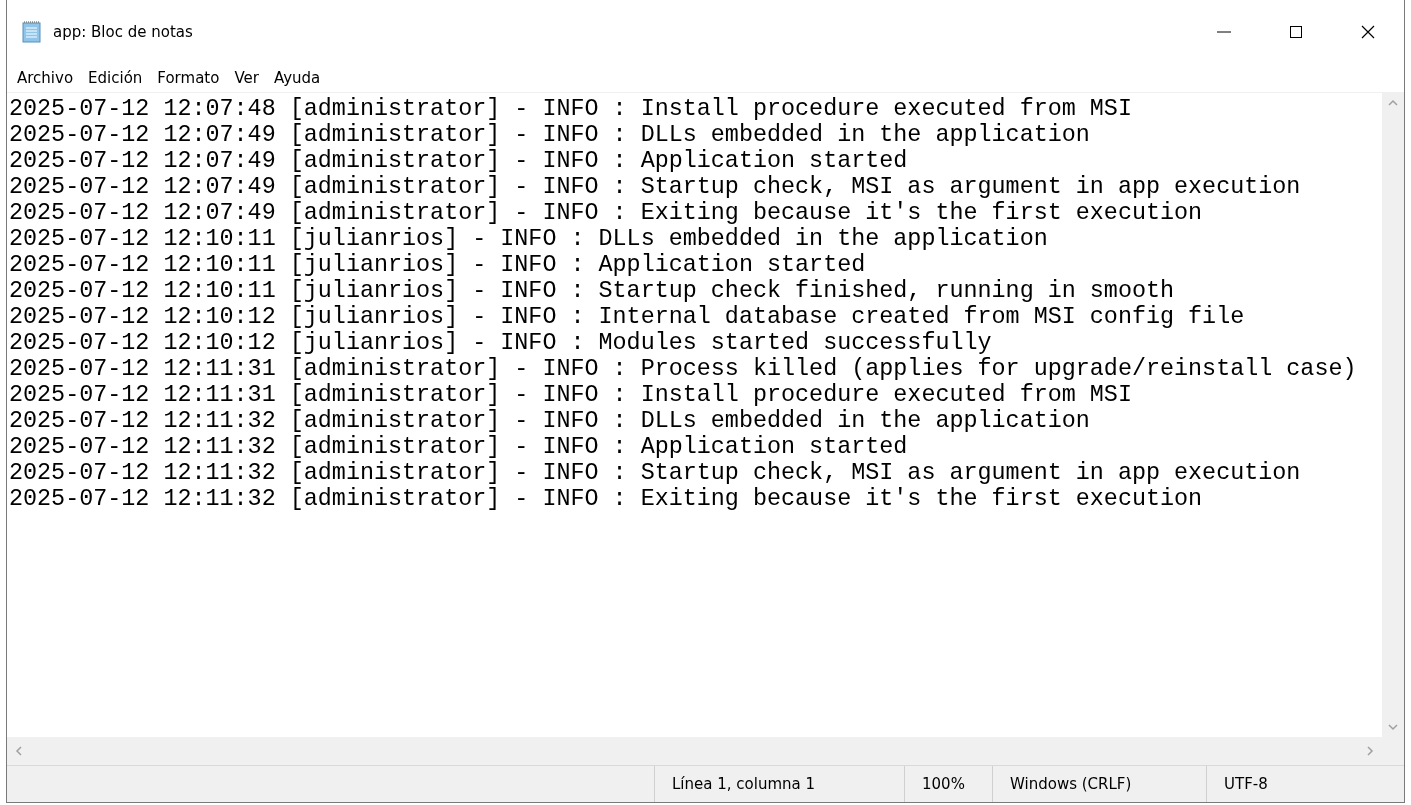 The height and width of the screenshot is (805, 1411). I want to click on maximize-icon, so click(1296, 32).